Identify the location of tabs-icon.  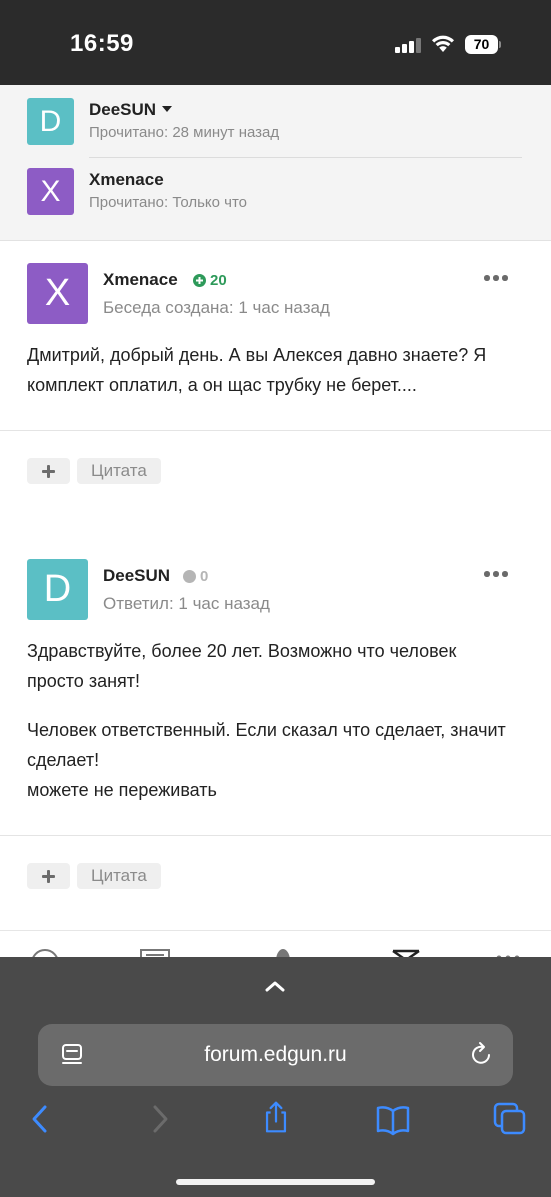
(510, 1119).